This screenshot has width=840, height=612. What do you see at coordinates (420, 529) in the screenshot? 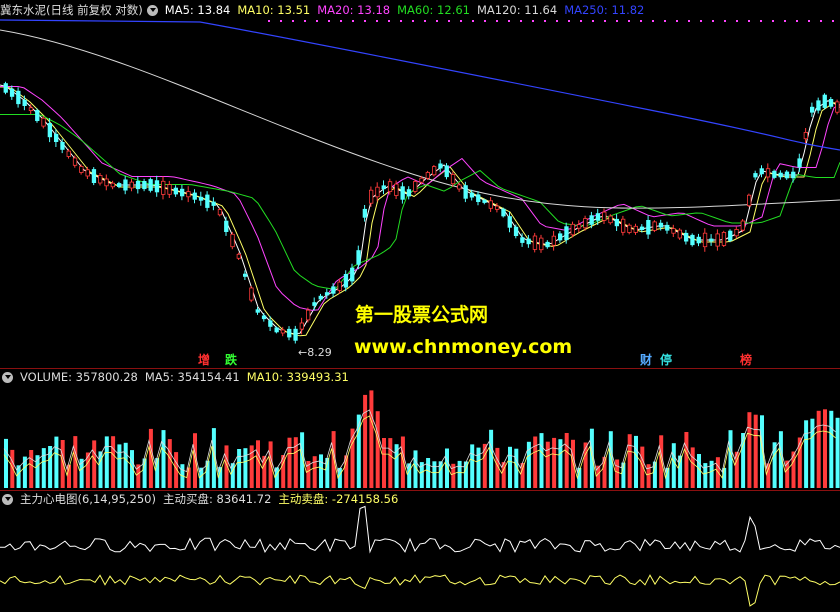
I see `active-buy-line` at bounding box center [420, 529].